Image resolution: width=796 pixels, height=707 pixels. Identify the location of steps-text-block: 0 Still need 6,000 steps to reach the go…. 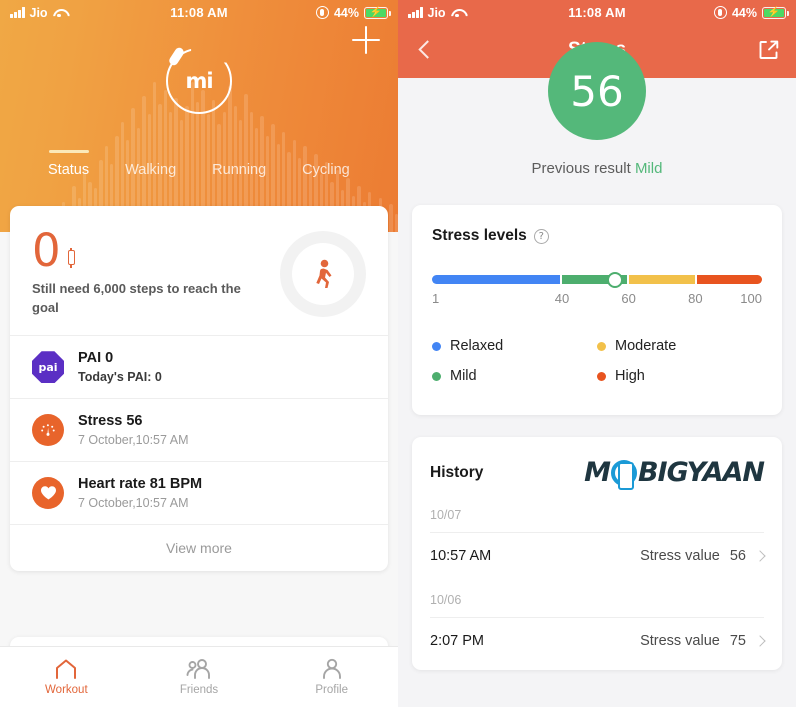
(139, 270).